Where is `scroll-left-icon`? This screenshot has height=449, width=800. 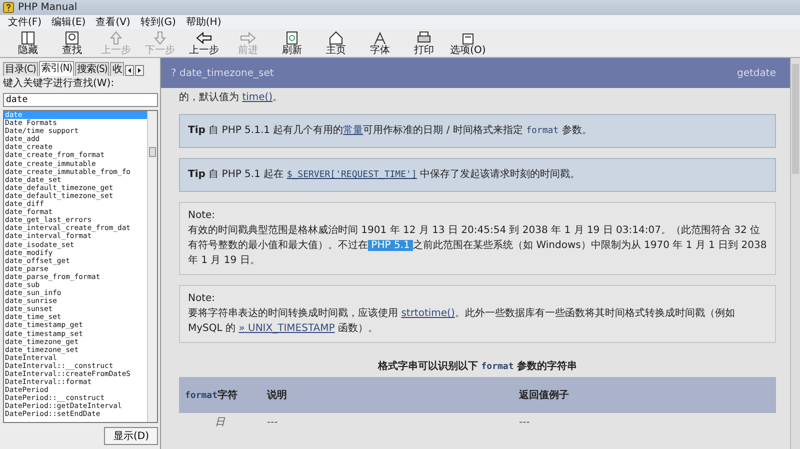 scroll-left-icon is located at coordinates (129, 70).